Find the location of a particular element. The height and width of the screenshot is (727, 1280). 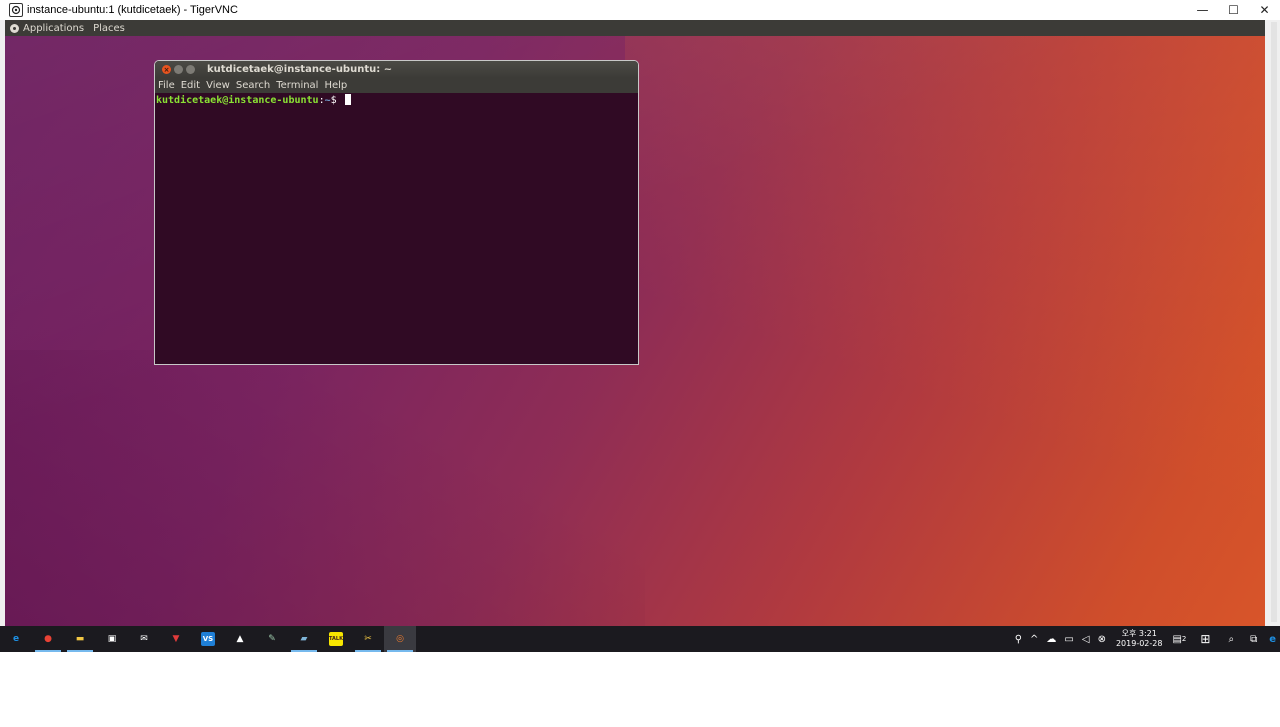

network-icon: ▭ is located at coordinates (1068, 639).